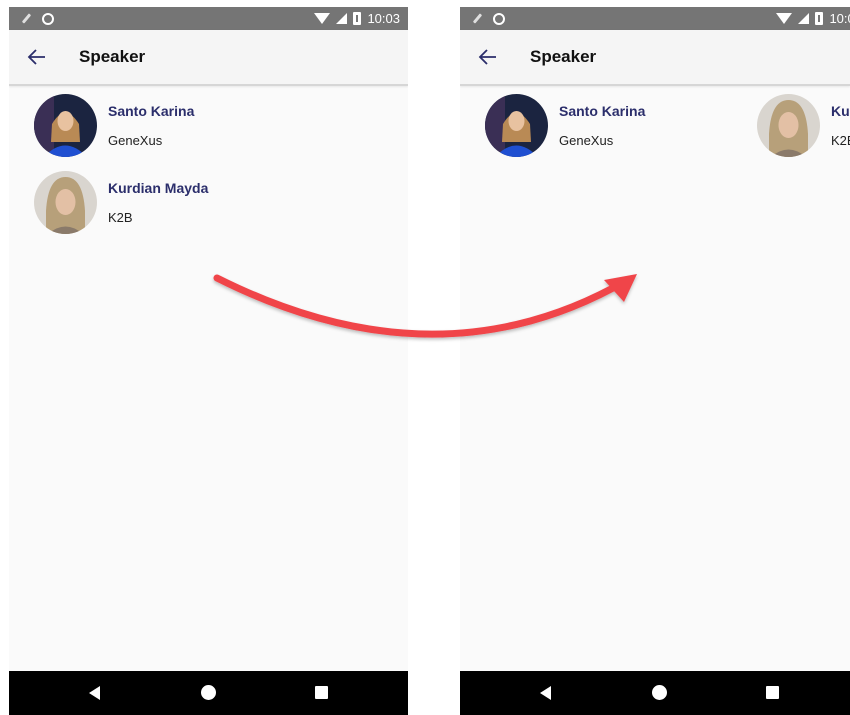 This screenshot has height=715, width=850. I want to click on speaker-list-item: Kurdian Mayda K2B, so click(214, 204).